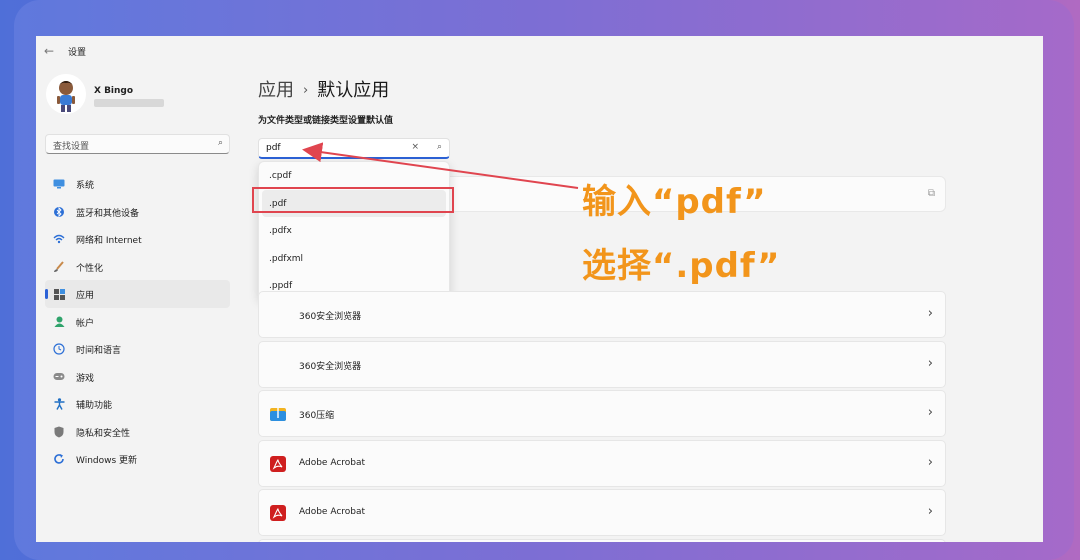 The height and width of the screenshot is (560, 1080). Describe the element at coordinates (354, 259) in the screenshot. I see `suggestion-item: .pdfxml` at that location.